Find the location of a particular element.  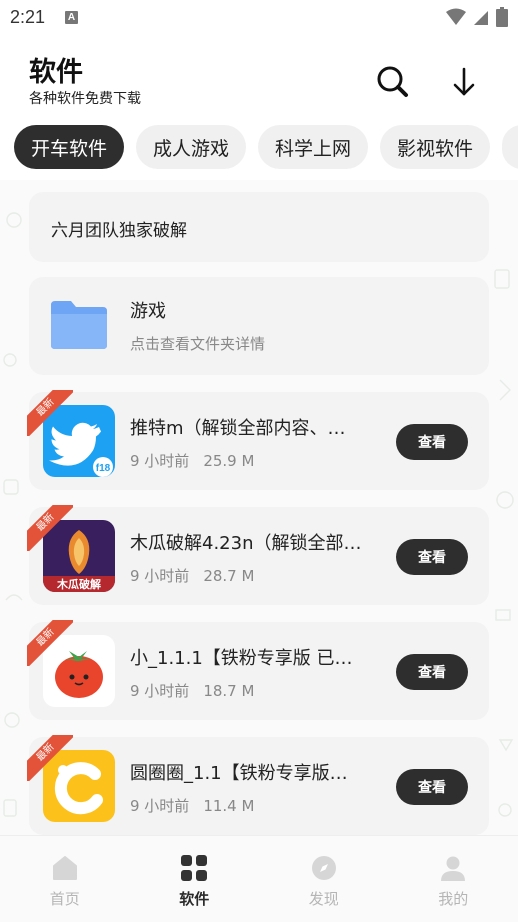

item-meta: 9 小时前 28.7 M is located at coordinates (192, 575).